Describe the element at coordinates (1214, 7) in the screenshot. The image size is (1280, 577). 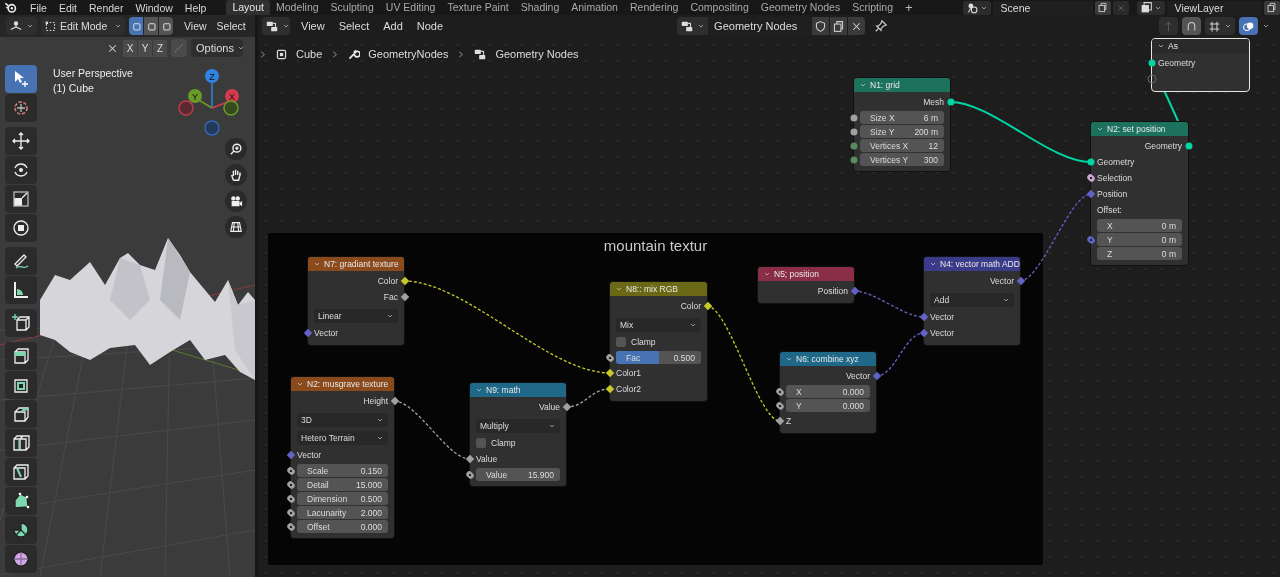
I see `view-layer-field: ViewLayer` at that location.